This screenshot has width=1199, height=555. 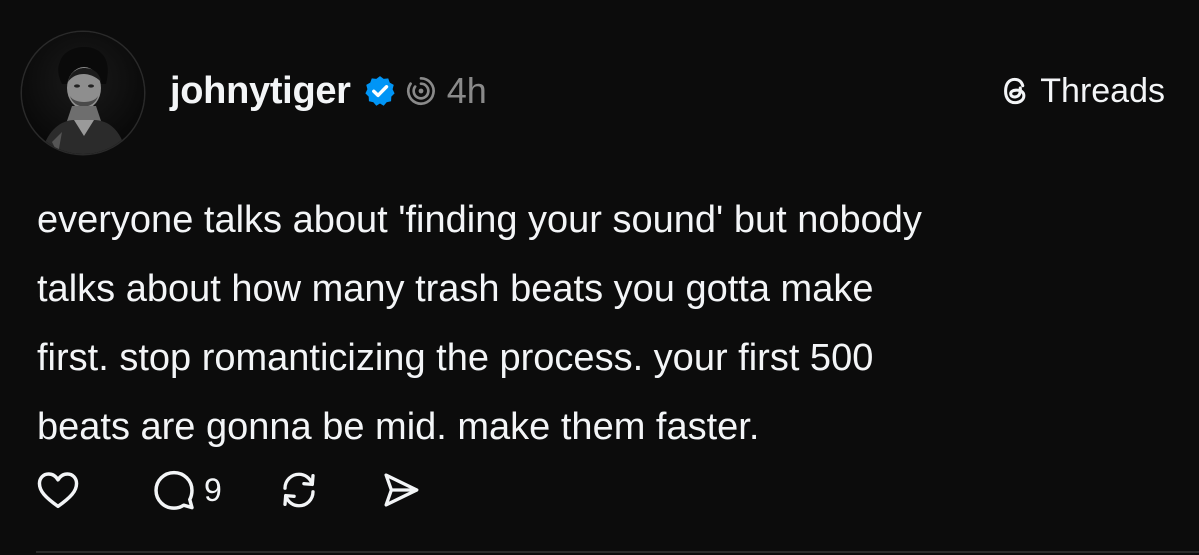 I want to click on post-timestamp: 4h, so click(x=466, y=90).